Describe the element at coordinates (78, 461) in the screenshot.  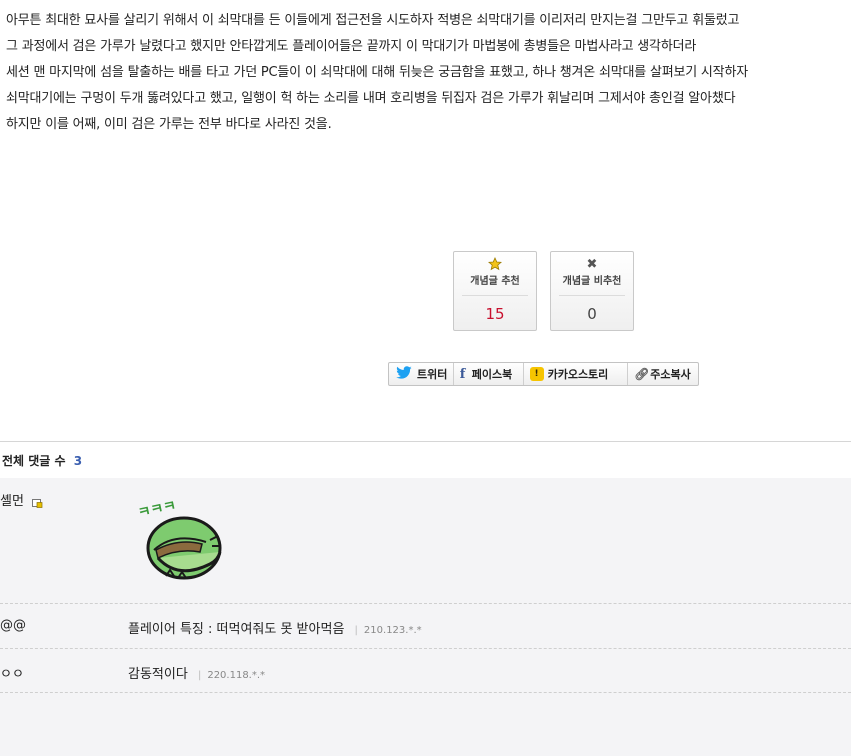
I see `comment-count: 3` at that location.